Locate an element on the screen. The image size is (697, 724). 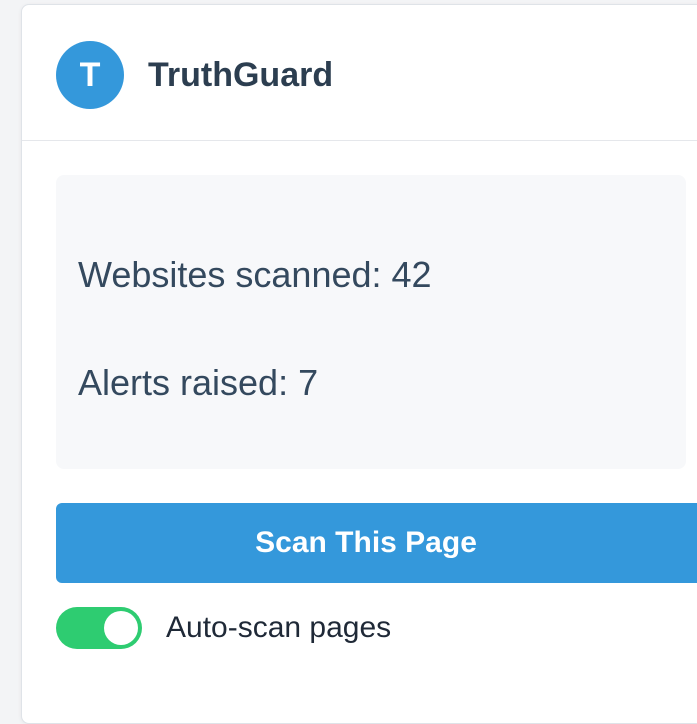
websites-scanned-stat: Websites scanned: 42 is located at coordinates (255, 274).